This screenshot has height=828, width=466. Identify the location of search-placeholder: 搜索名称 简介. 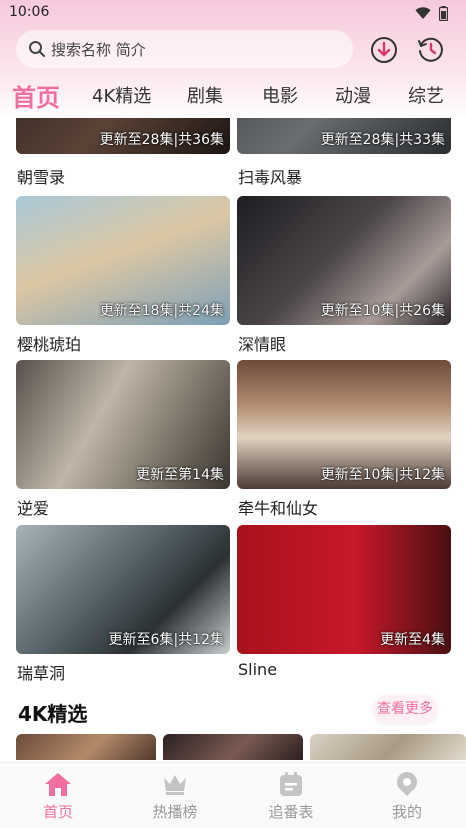
(98, 49).